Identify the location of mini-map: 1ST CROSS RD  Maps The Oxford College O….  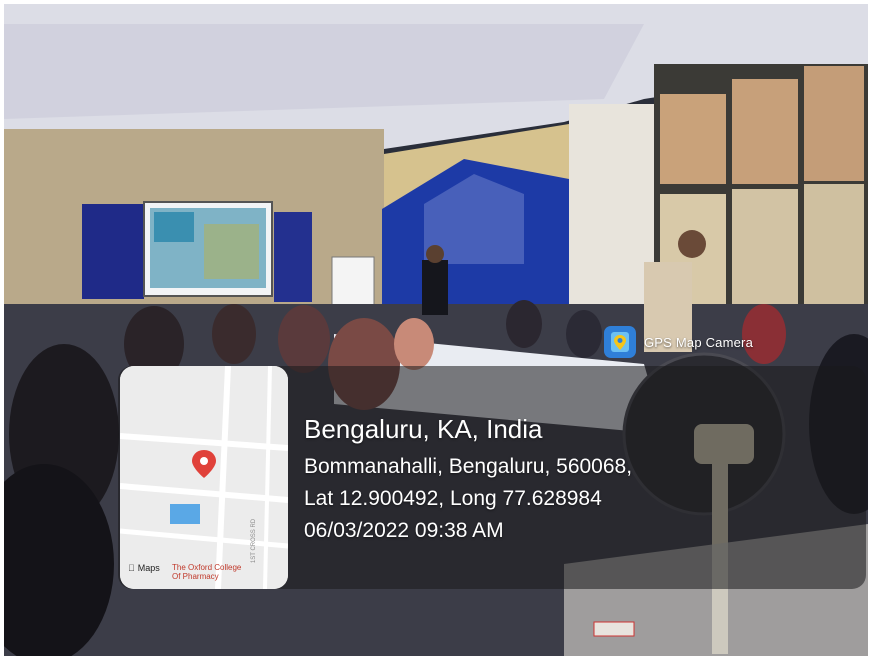
(204, 477).